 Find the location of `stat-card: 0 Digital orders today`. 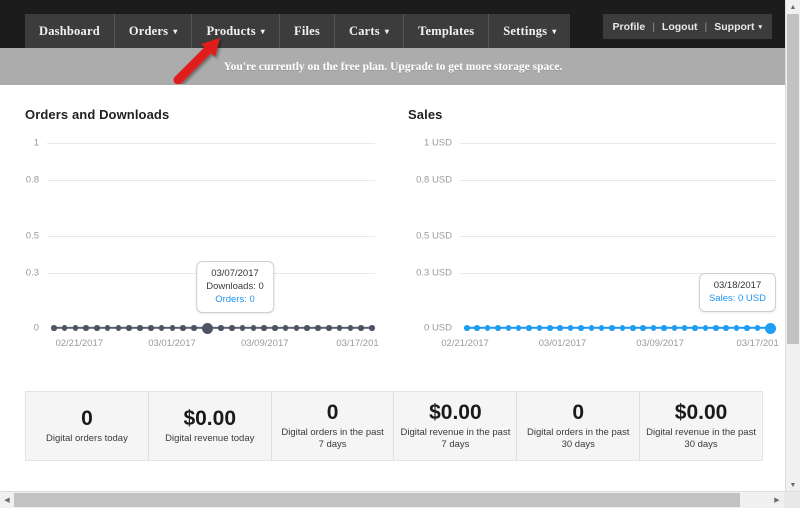

stat-card: 0 Digital orders today is located at coordinates (87, 426).